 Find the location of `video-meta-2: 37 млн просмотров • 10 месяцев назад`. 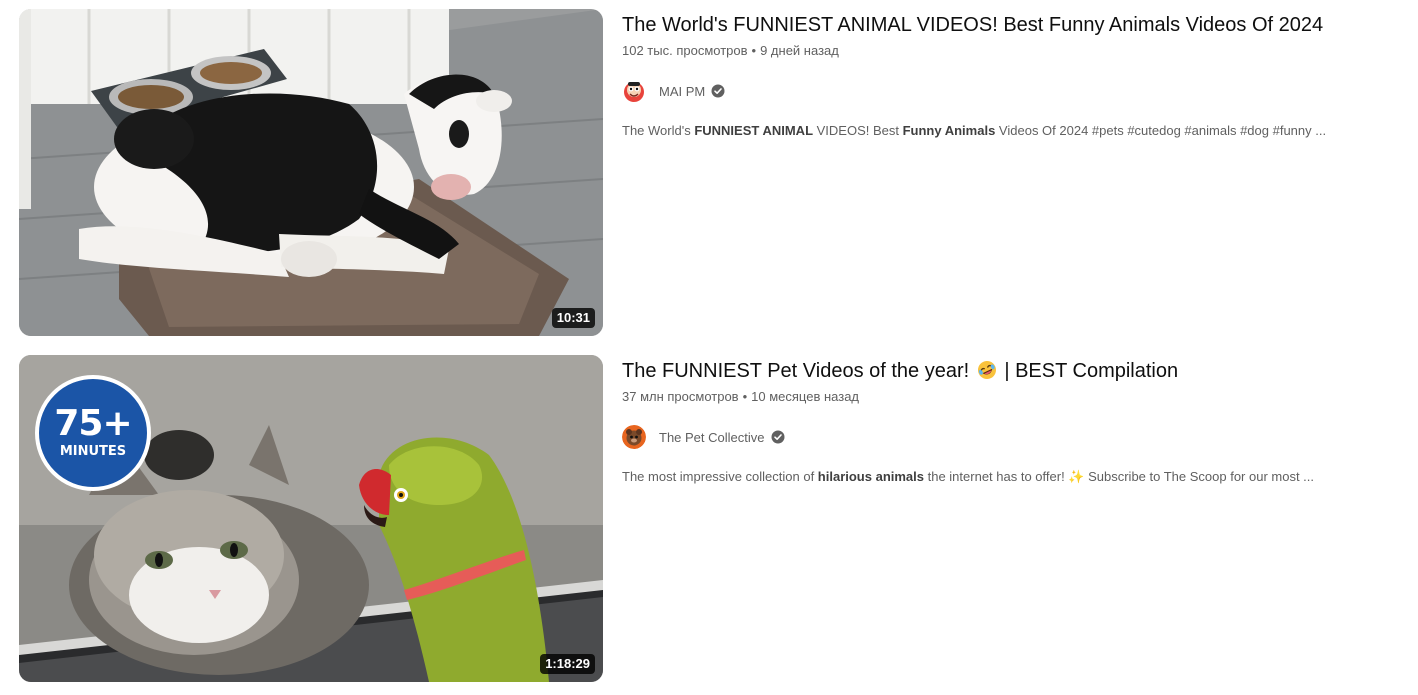

video-meta-2: 37 млн просмотров • 10 месяцев назад is located at coordinates (1002, 397).